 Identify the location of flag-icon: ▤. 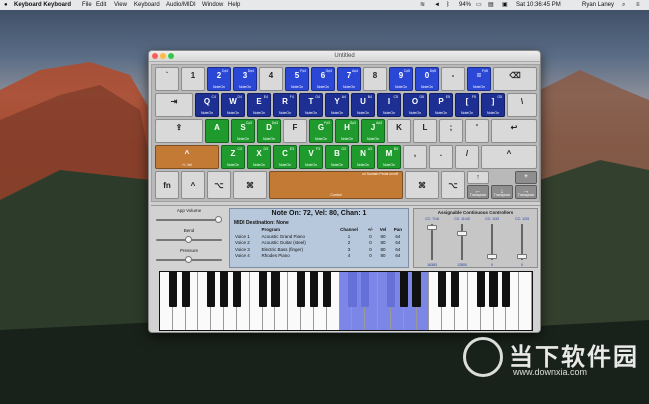
(491, 5).